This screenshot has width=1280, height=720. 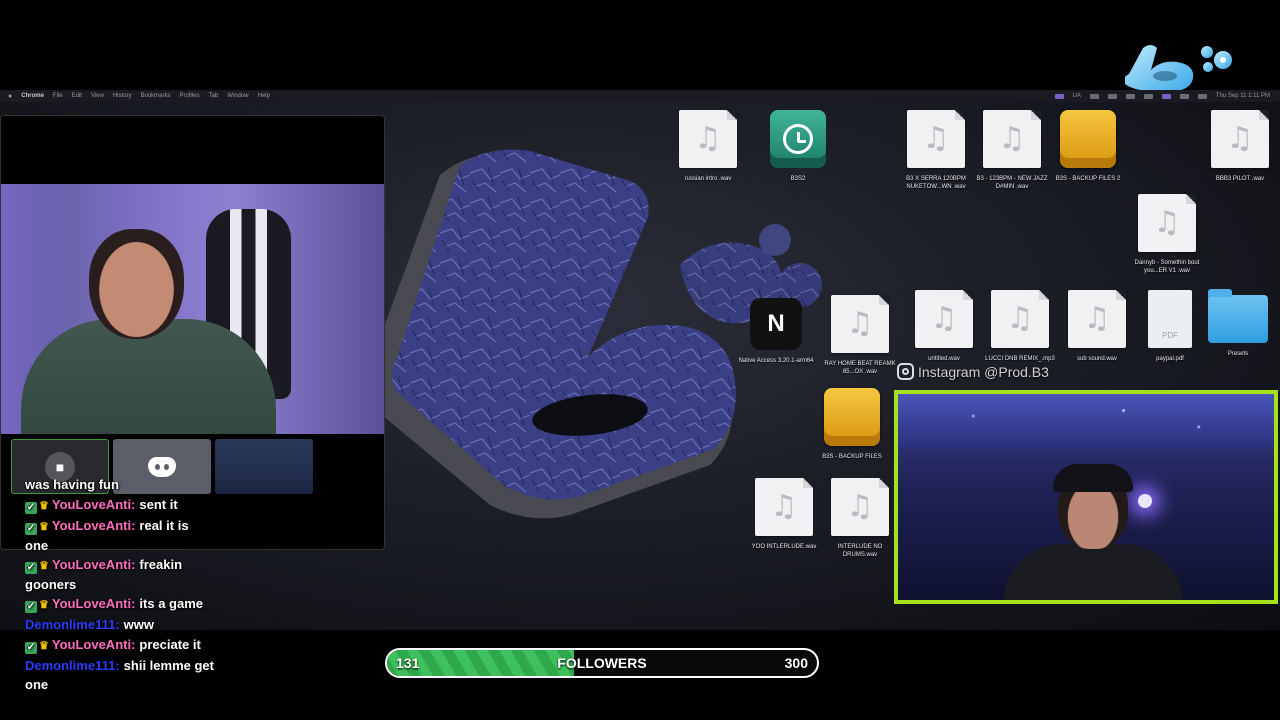 What do you see at coordinates (77, 96) in the screenshot?
I see `menu-item-edit: Edit` at bounding box center [77, 96].